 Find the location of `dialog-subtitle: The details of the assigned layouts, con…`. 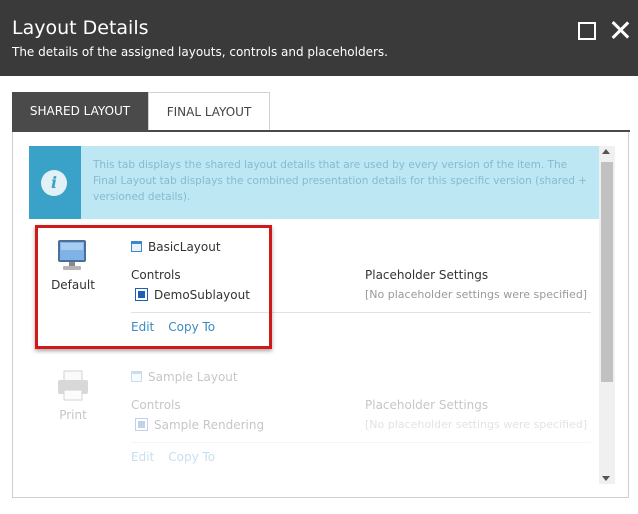

dialog-subtitle: The details of the assigned layouts, con… is located at coordinates (200, 52).